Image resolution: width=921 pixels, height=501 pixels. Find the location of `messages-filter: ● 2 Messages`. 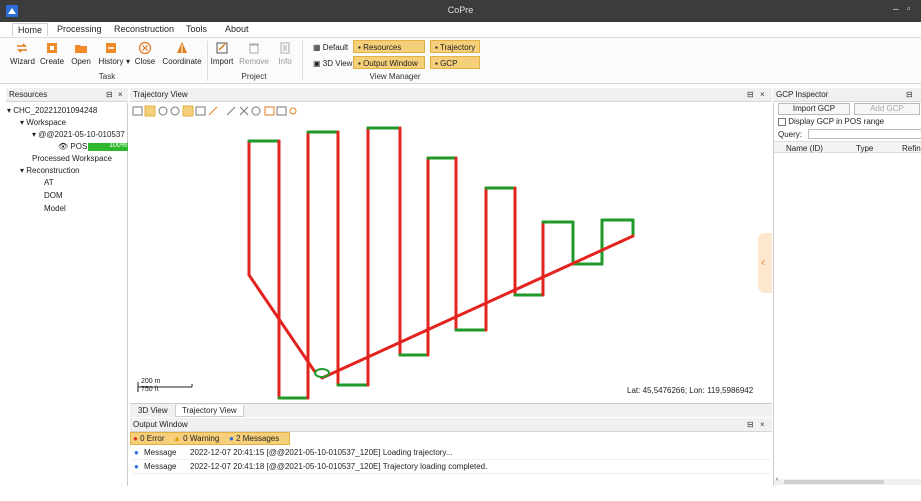

messages-filter: ● 2 Messages is located at coordinates (254, 438).